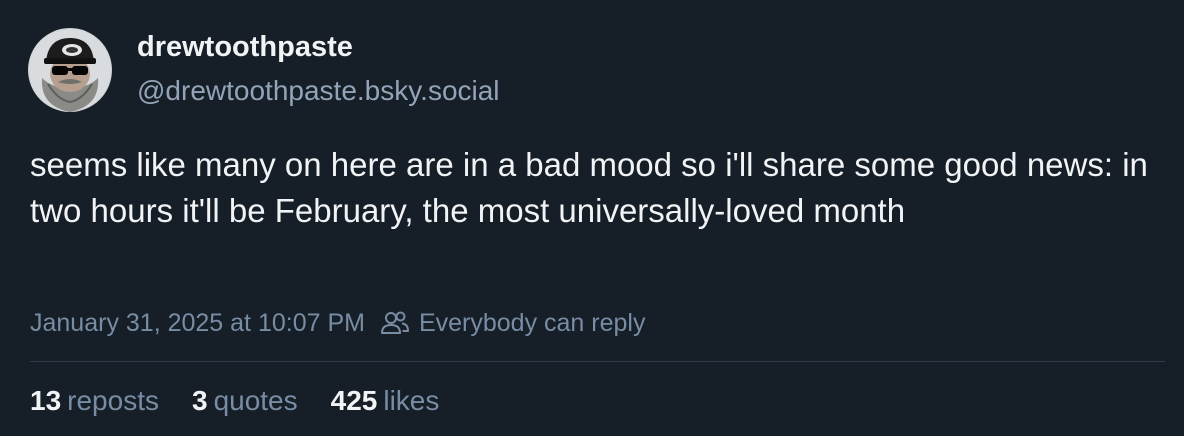 The image size is (1184, 436). I want to click on reply-setting: Everybody can reply, so click(513, 323).